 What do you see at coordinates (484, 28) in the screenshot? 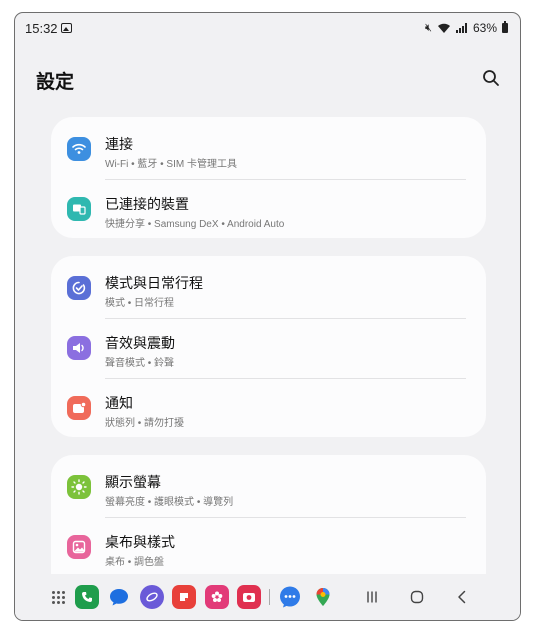
I see `battery-percent: 63%` at bounding box center [484, 28].